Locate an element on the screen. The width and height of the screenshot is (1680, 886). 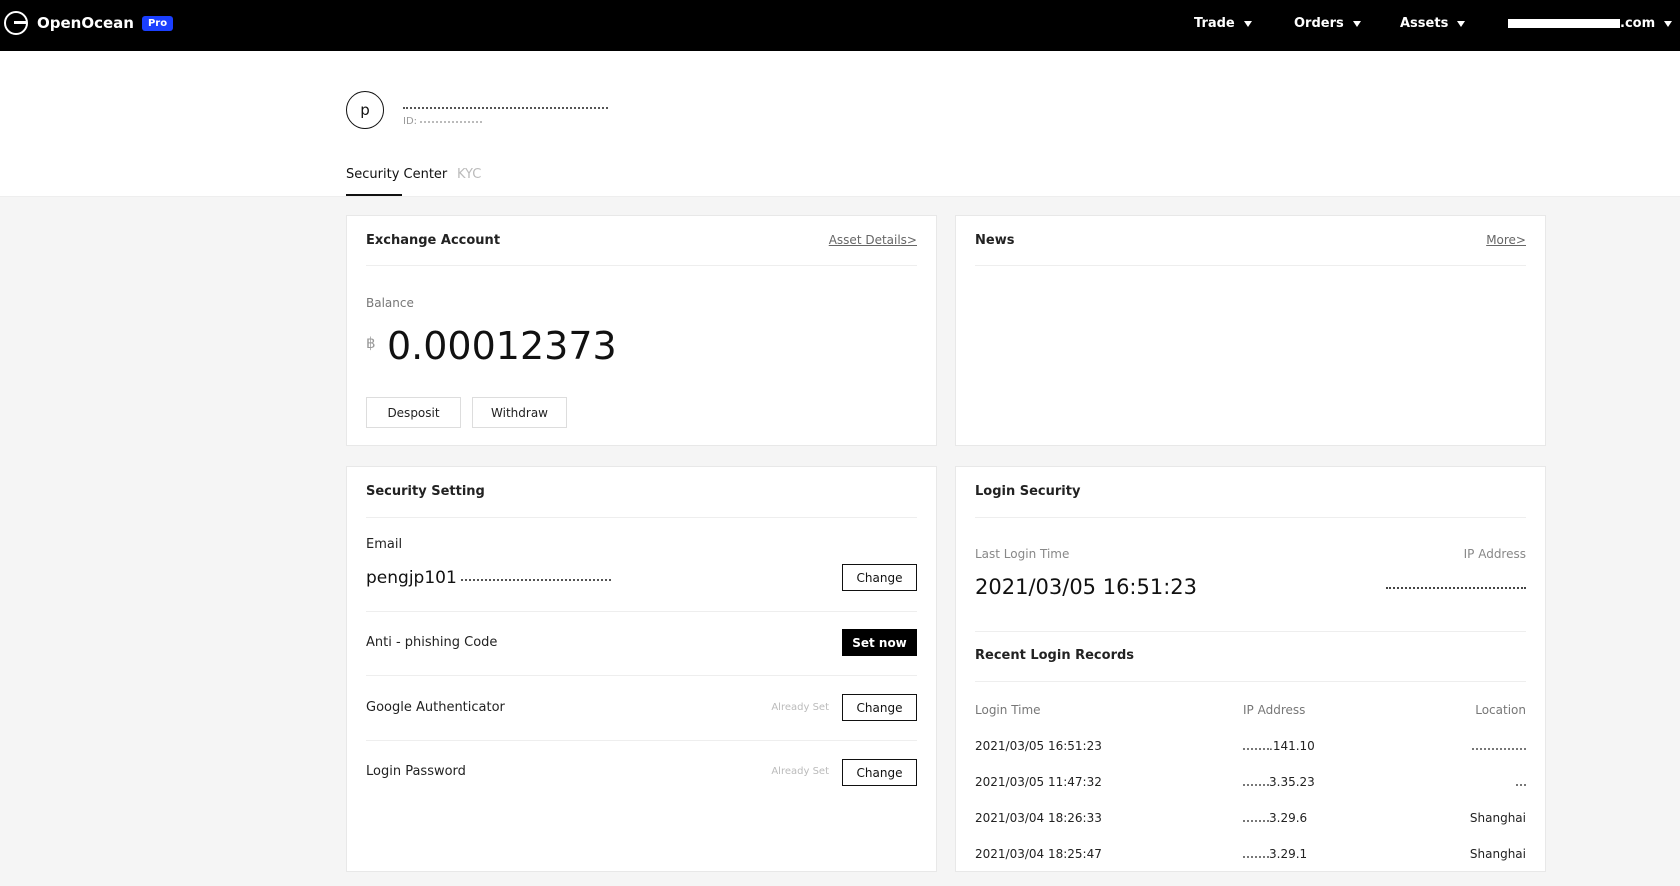
email-value-text: pengjp101 is located at coordinates (411, 578).